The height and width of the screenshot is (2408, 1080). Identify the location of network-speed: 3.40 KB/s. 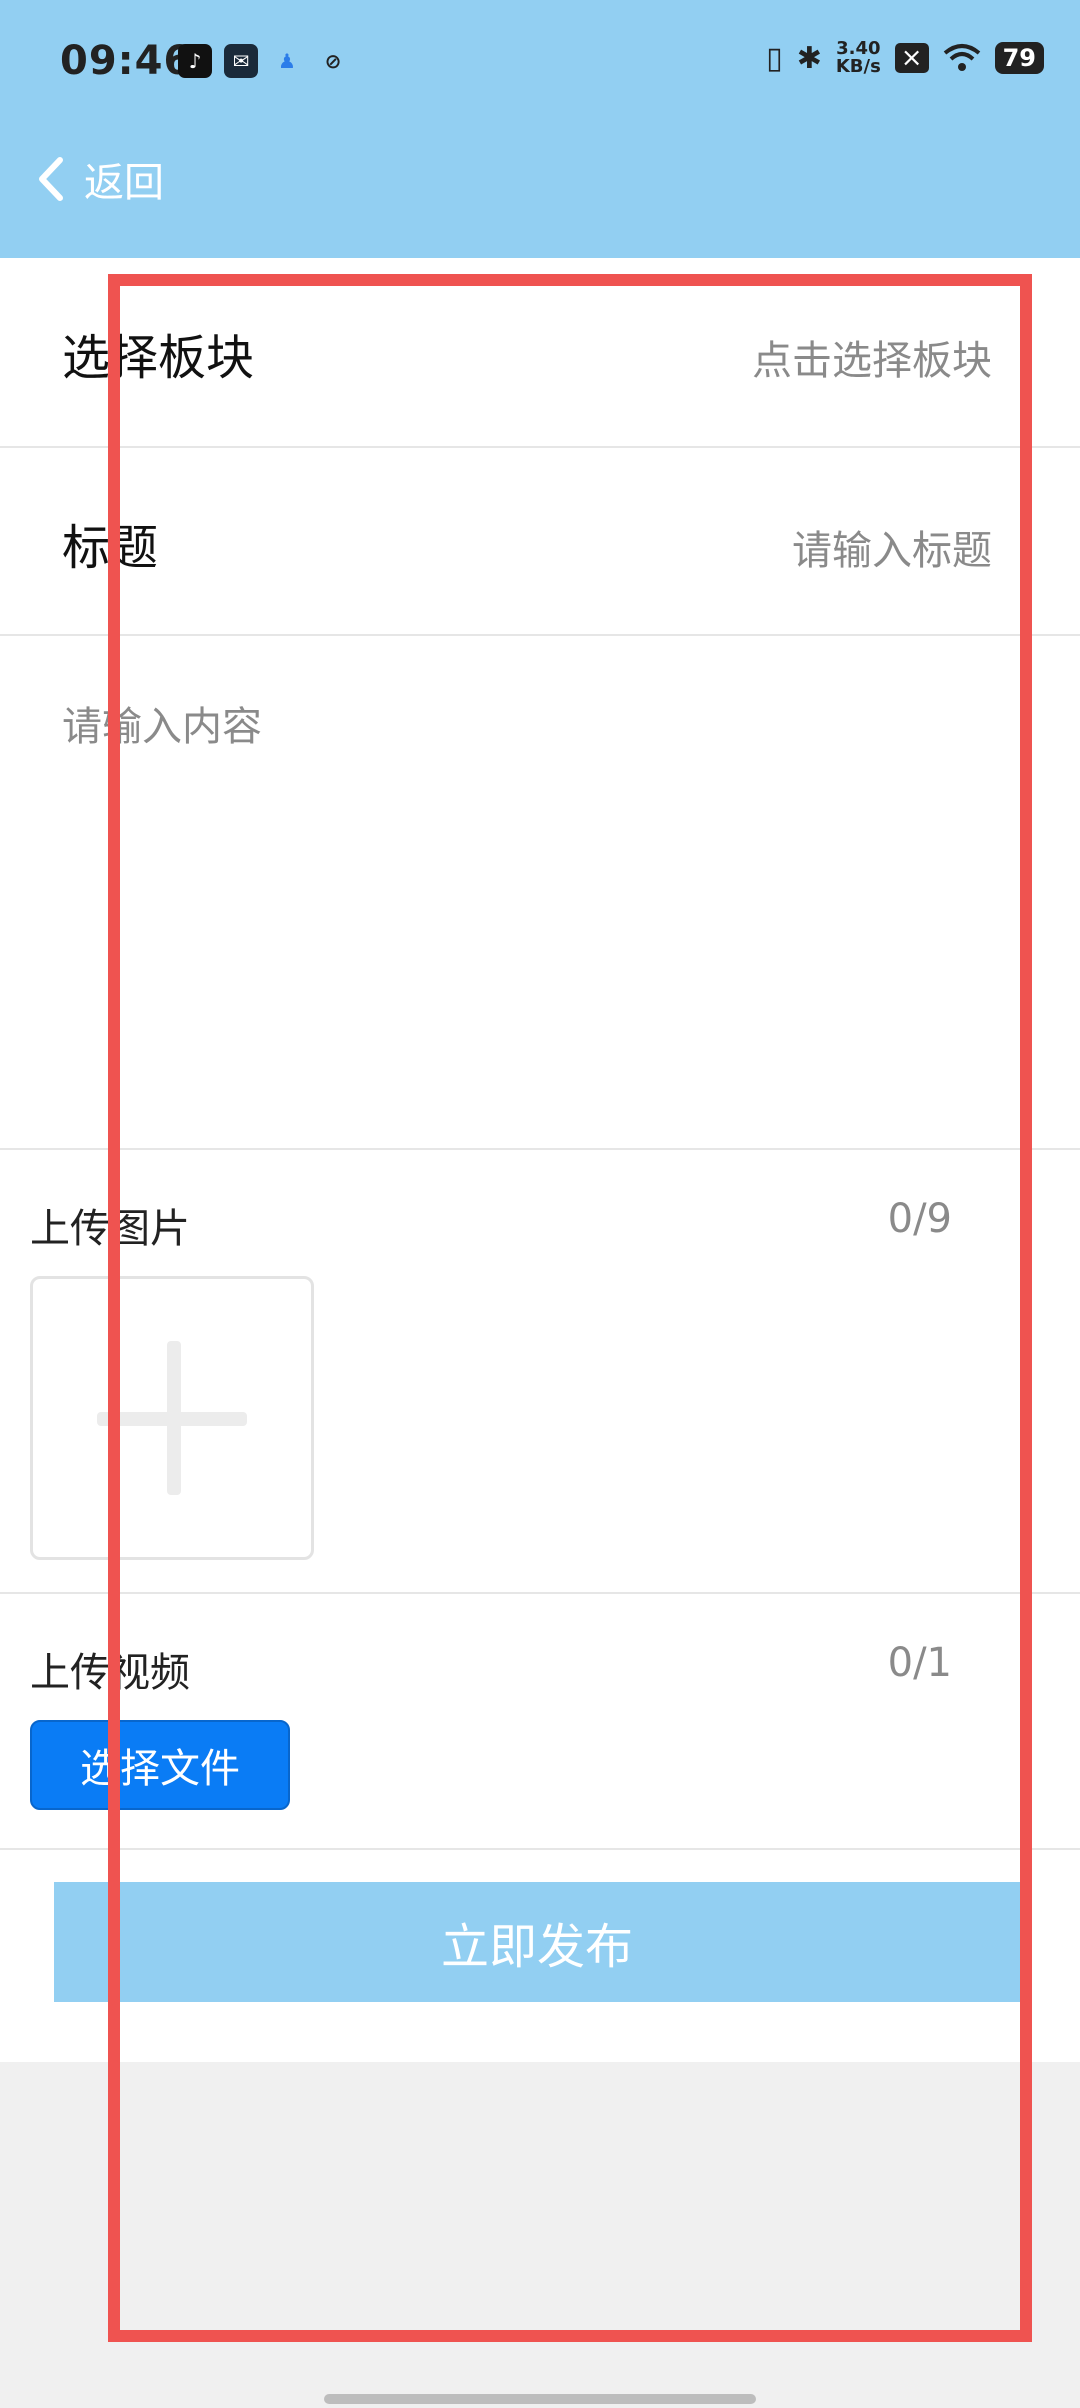
(858, 58).